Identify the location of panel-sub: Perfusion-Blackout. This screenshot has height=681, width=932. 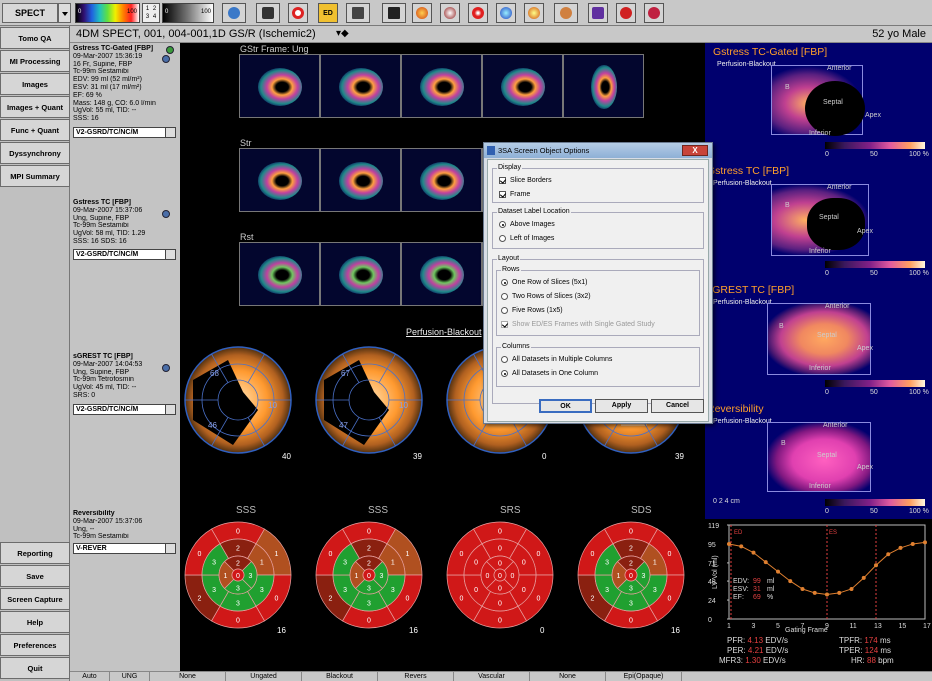
(742, 183).